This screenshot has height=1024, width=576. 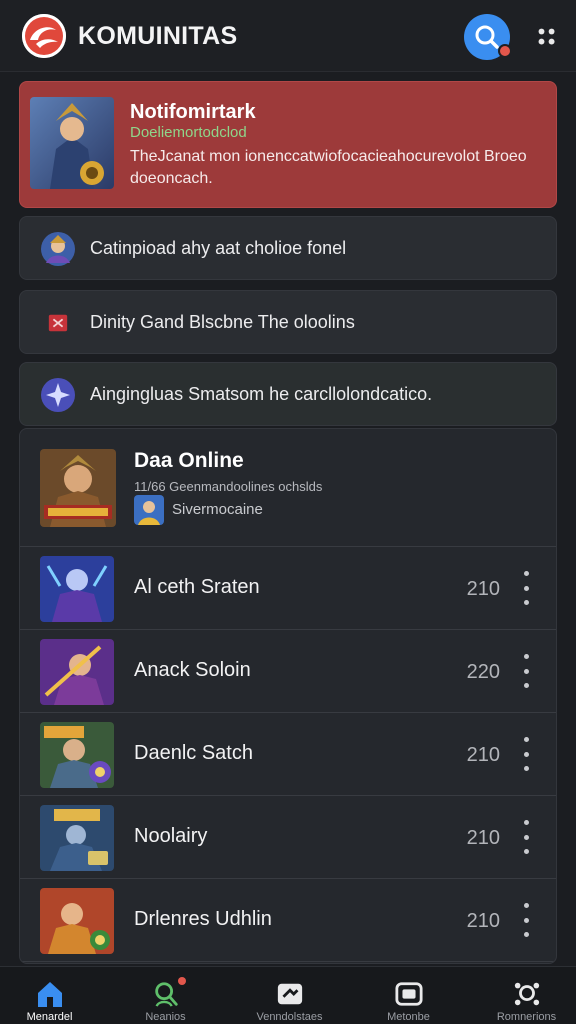 What do you see at coordinates (49, 1017) in the screenshot?
I see `nav-label: Menardel` at bounding box center [49, 1017].